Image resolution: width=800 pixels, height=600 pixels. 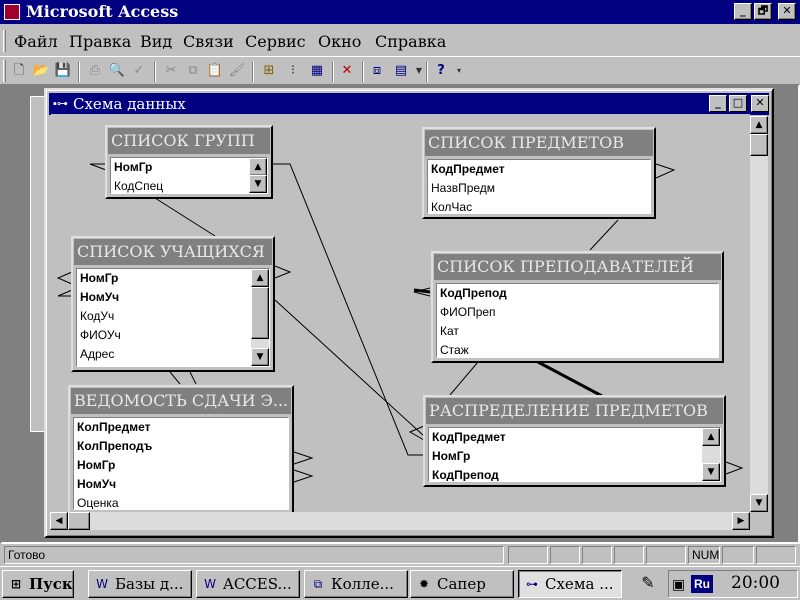 What do you see at coordinates (59, 521) in the screenshot?
I see `scroll-left-icon: ◀` at bounding box center [59, 521].